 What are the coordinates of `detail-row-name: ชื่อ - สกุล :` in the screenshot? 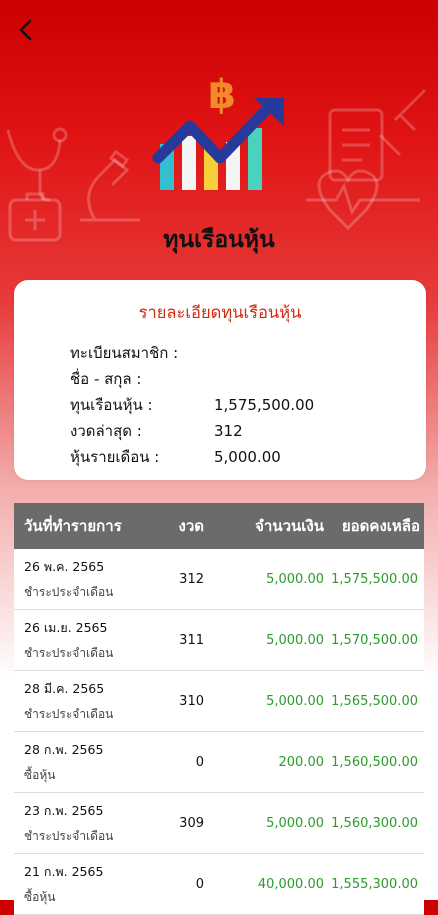 It's located at (217, 379).